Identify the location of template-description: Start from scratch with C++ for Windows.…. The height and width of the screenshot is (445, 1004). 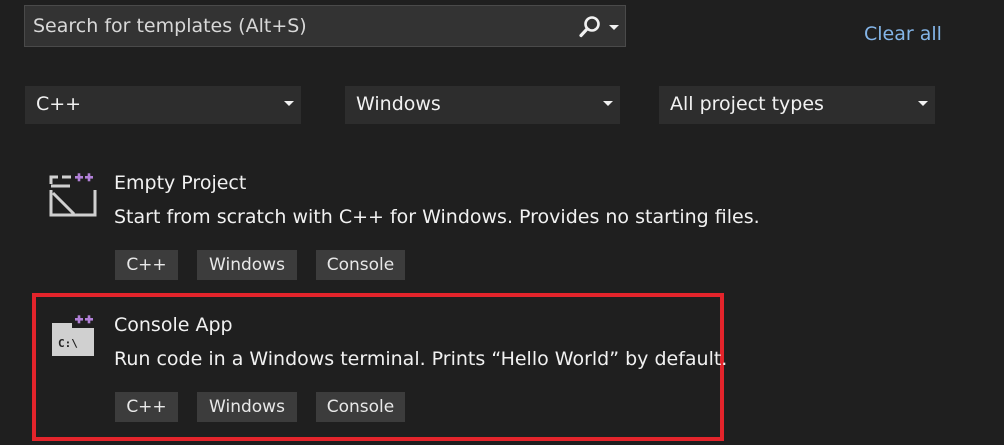
(437, 217).